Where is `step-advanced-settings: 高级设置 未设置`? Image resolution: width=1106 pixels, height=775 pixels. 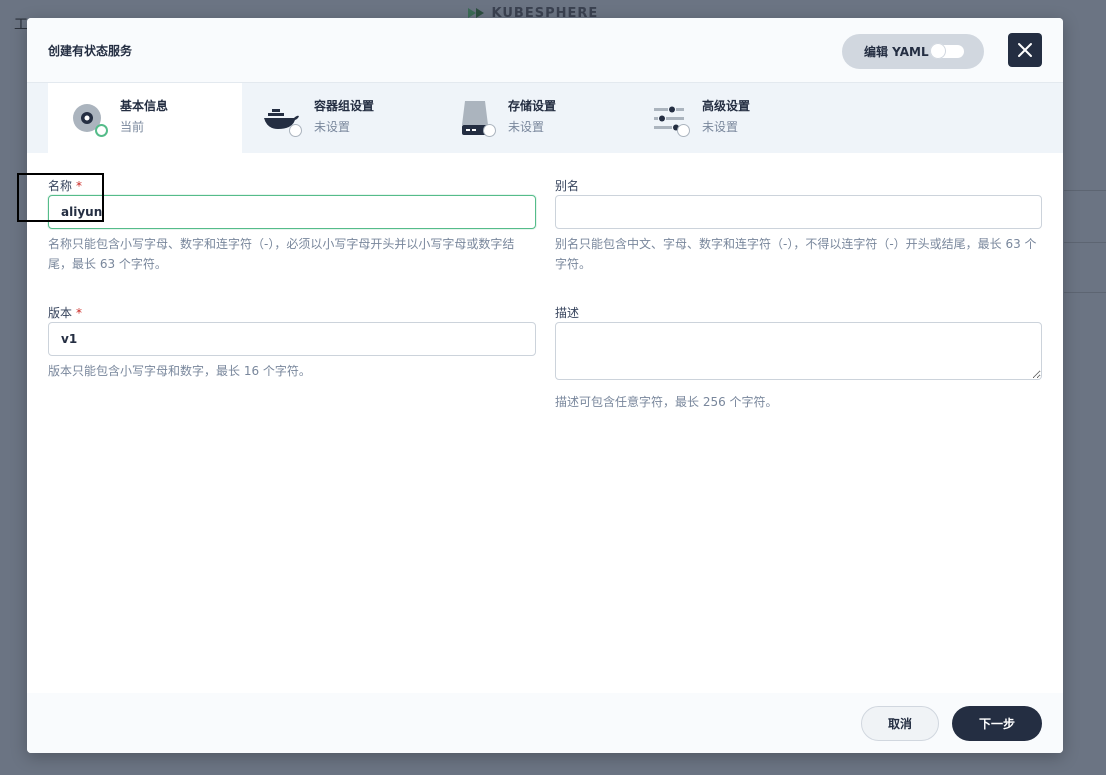 step-advanced-settings: 高级设置 未设置 is located at coordinates (727, 118).